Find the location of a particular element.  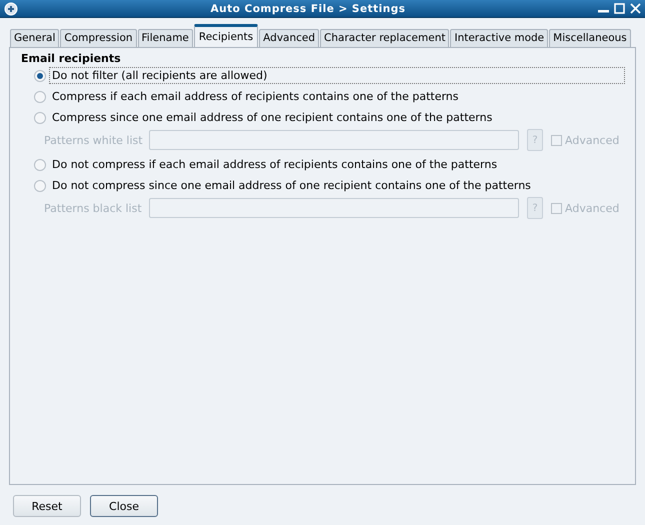

close-icon is located at coordinates (635, 8).